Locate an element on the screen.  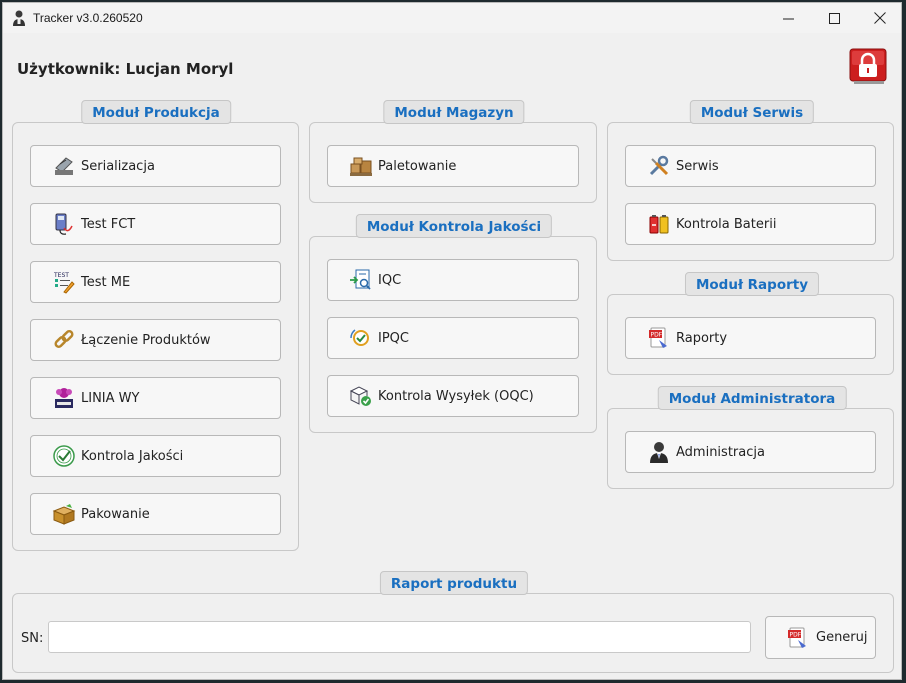
window-title: Tracker v3.0.260520 is located at coordinates (88, 18).